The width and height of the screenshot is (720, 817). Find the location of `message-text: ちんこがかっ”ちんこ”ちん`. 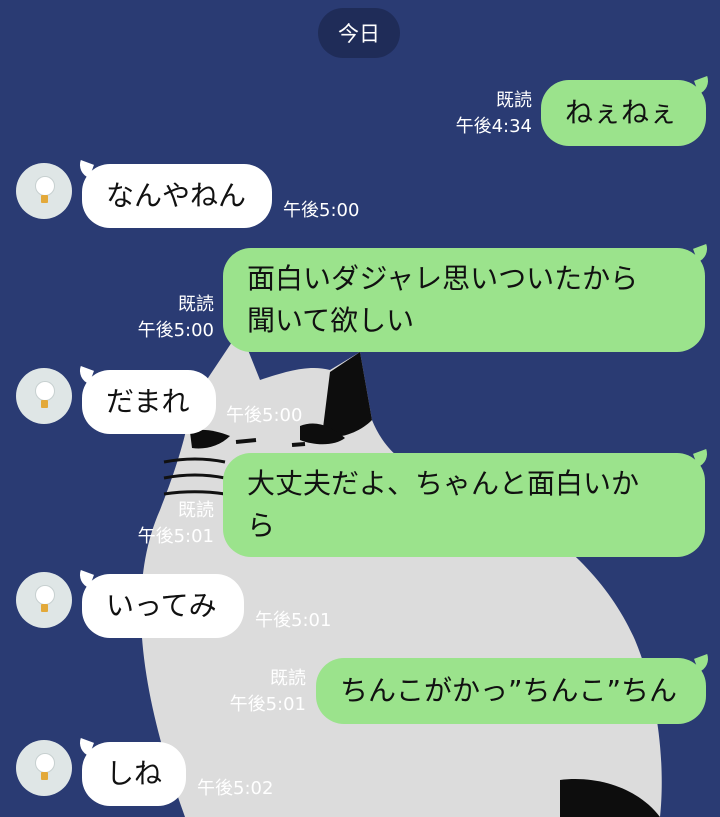

message-text: ちんこがかっ”ちんこ”ちん is located at coordinates (509, 690).